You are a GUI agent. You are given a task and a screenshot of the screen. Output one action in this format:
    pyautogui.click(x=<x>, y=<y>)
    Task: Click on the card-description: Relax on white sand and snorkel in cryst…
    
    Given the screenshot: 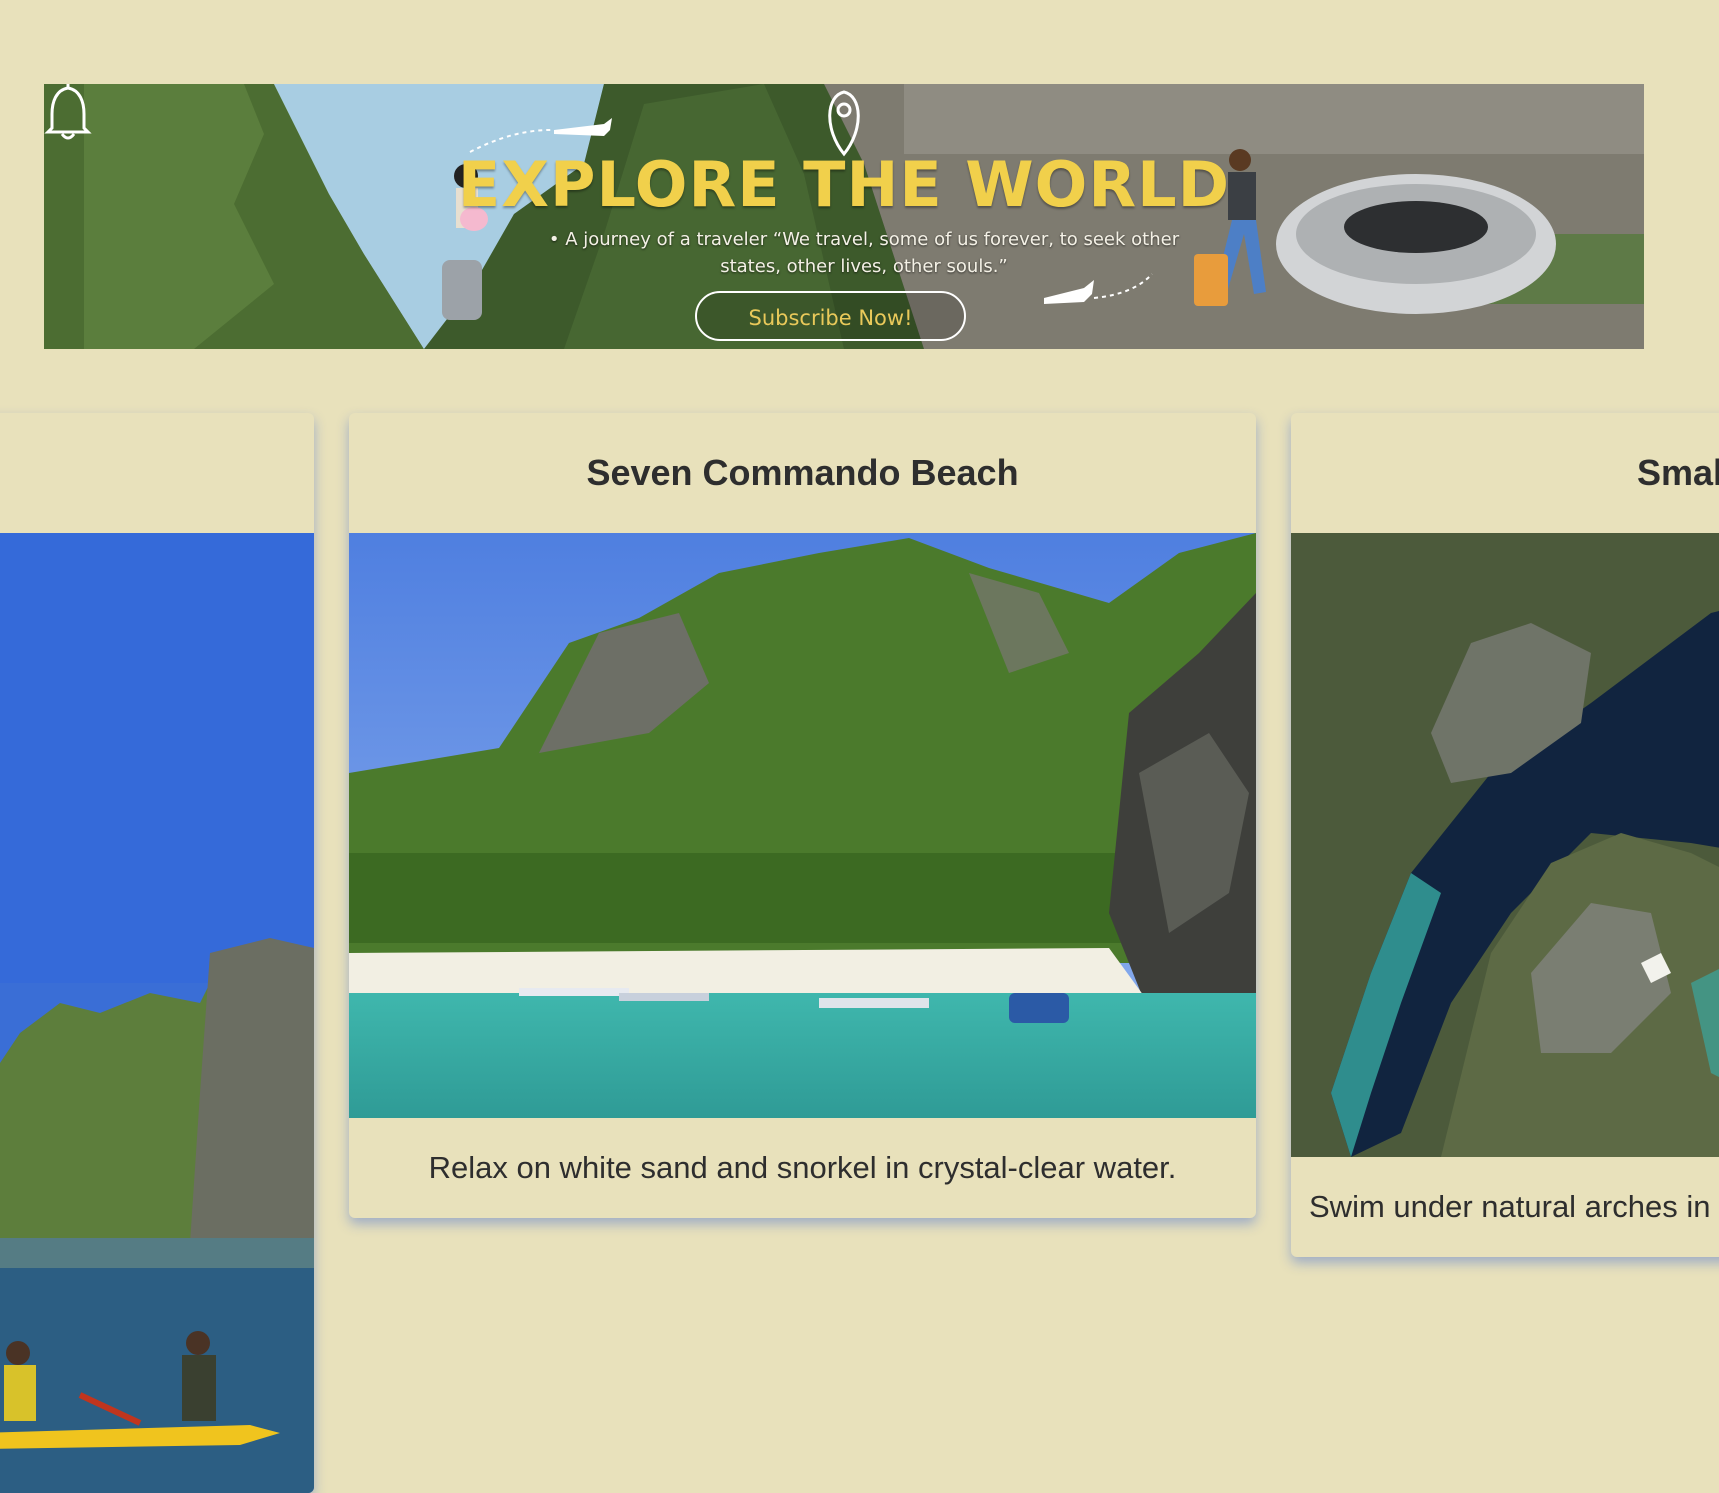 What is the action you would take?
    pyautogui.click(x=802, y=1167)
    